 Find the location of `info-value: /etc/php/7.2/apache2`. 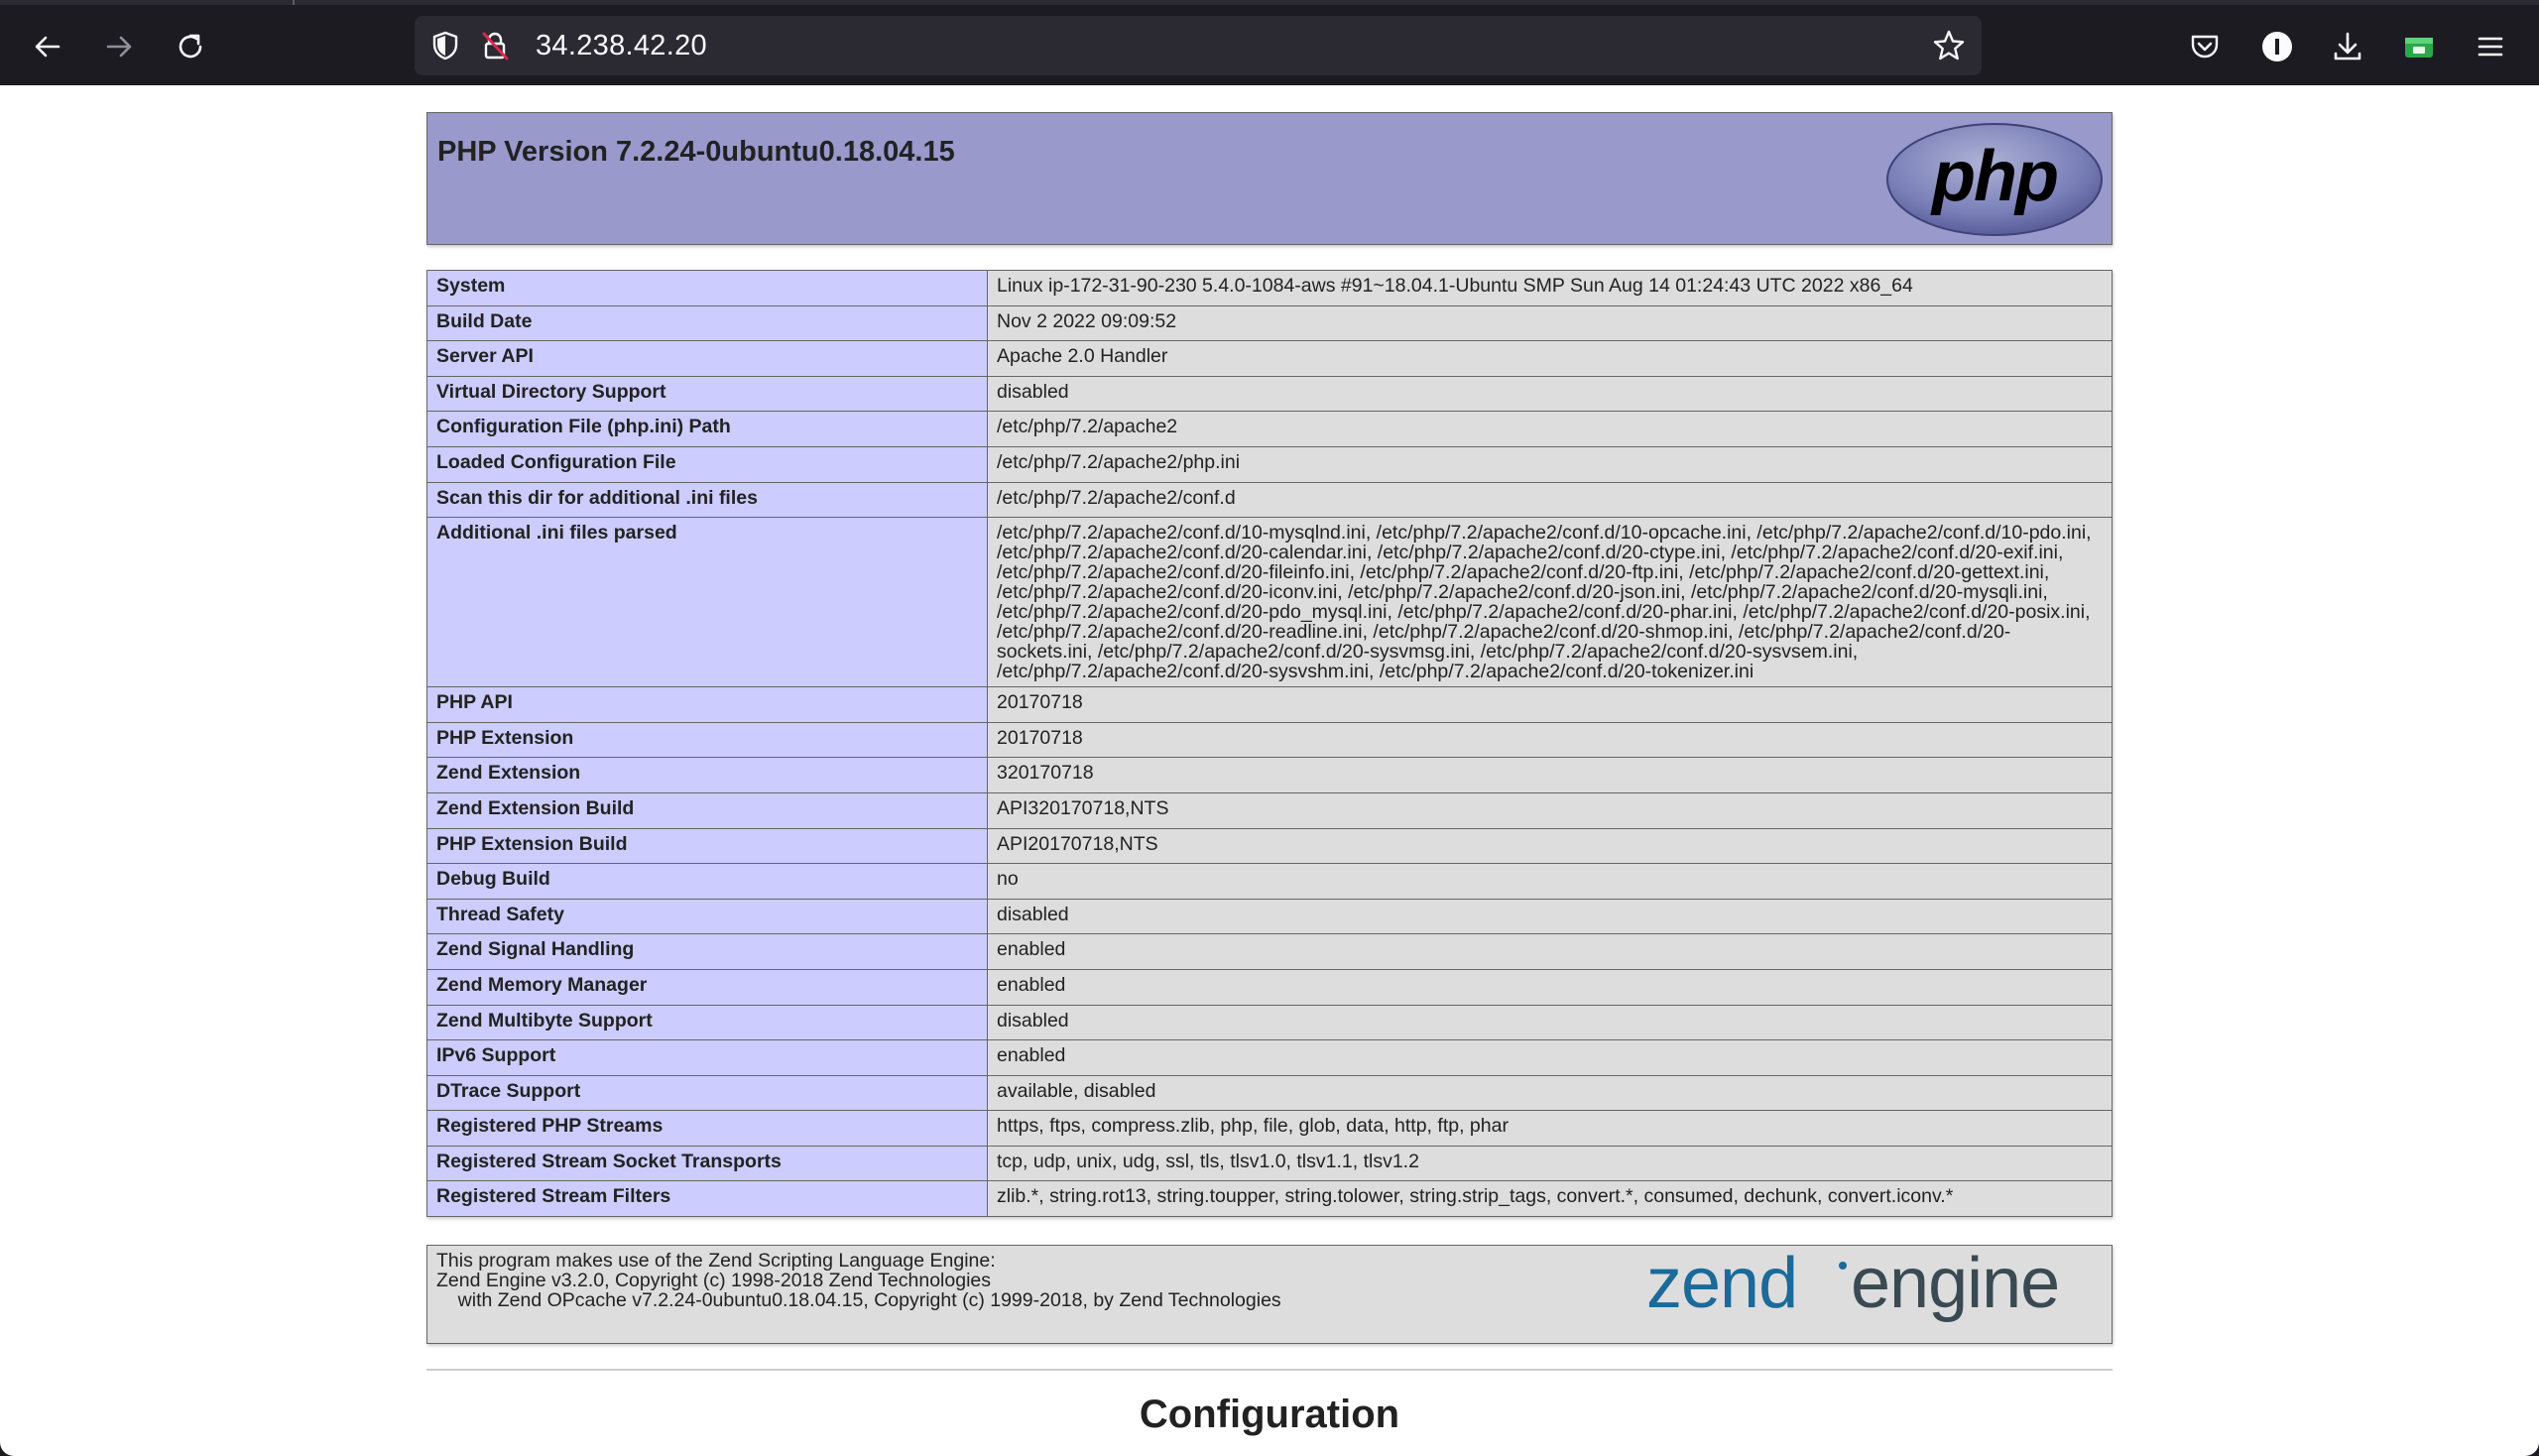

info-value: /etc/php/7.2/apache2 is located at coordinates (1550, 429).